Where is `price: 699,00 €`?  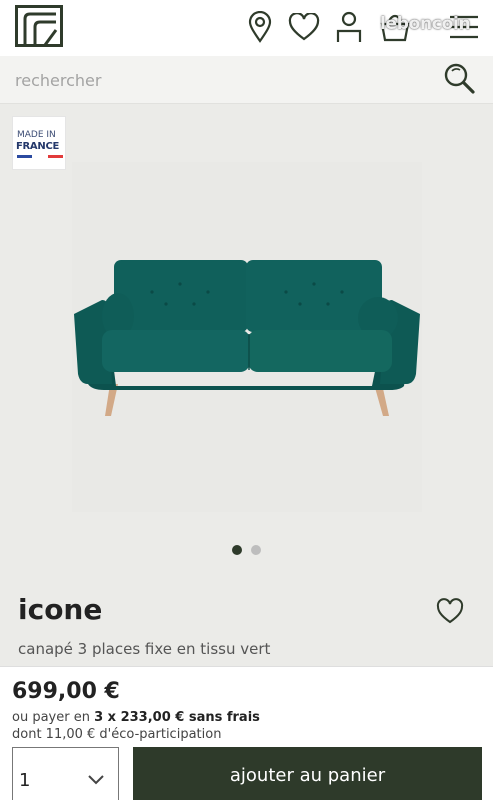
price: 699,00 € is located at coordinates (66, 691).